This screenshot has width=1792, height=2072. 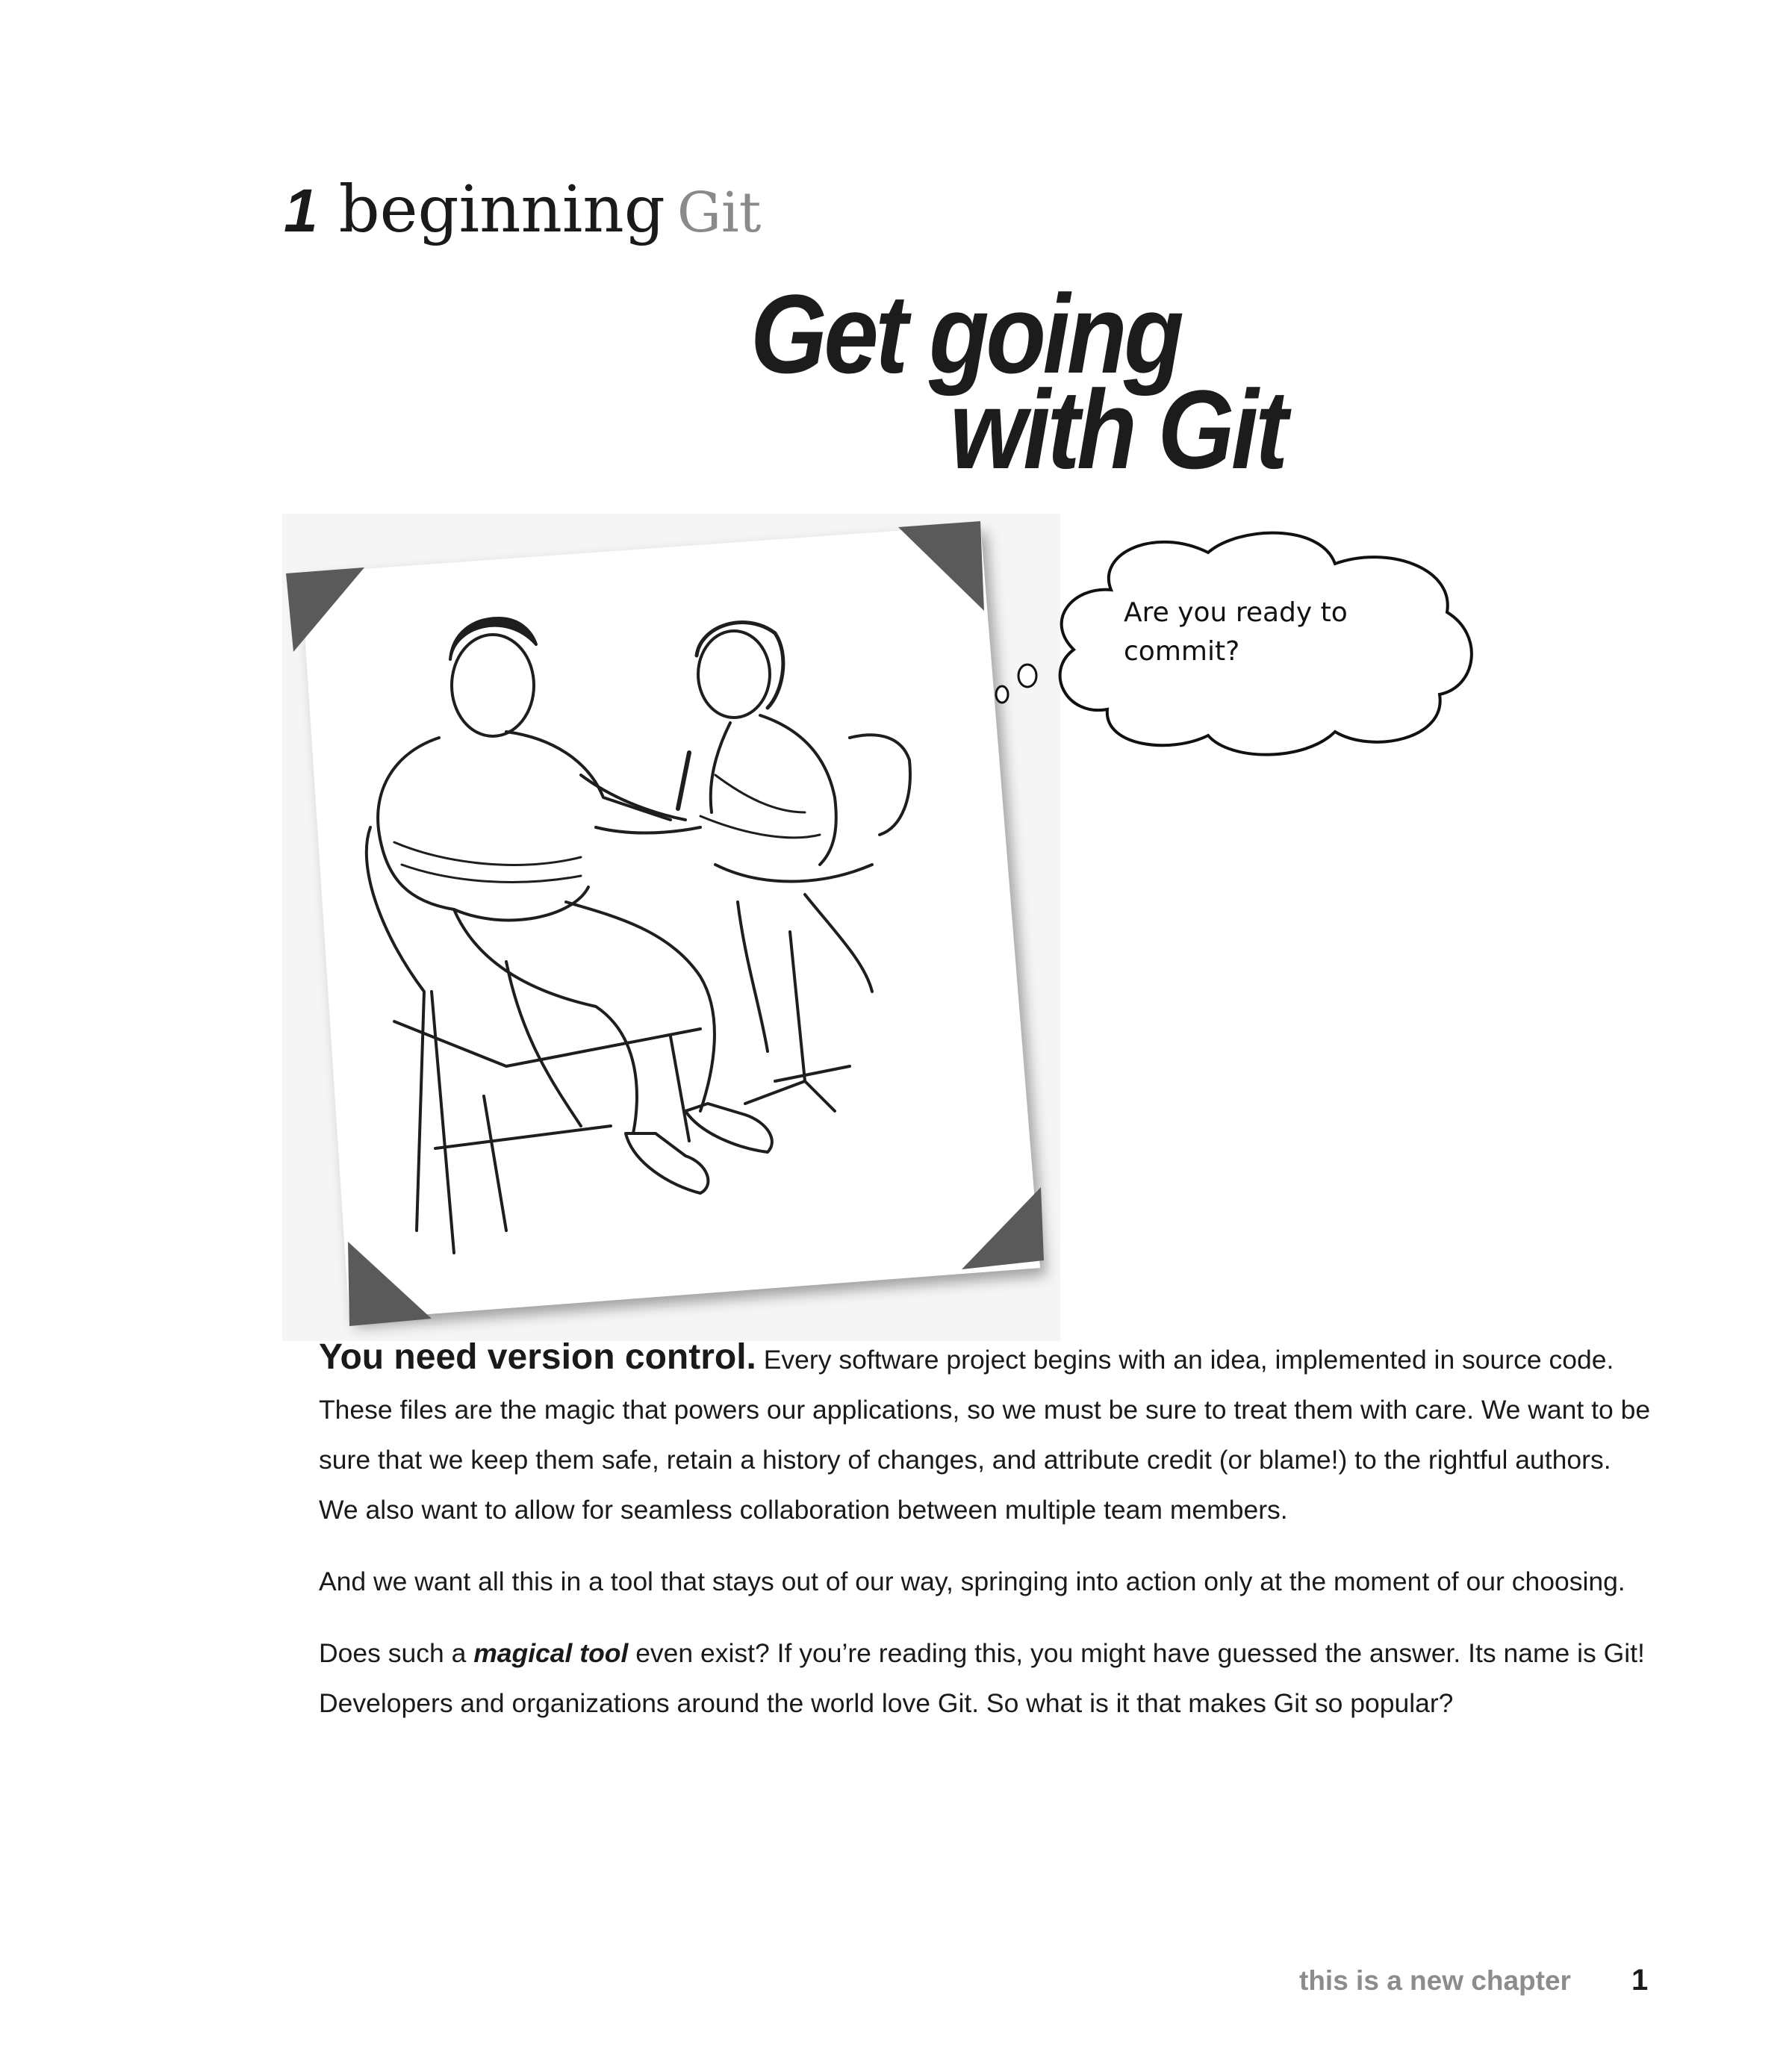 I want to click on chapter-heading: 1 beginning Git, so click(x=522, y=210).